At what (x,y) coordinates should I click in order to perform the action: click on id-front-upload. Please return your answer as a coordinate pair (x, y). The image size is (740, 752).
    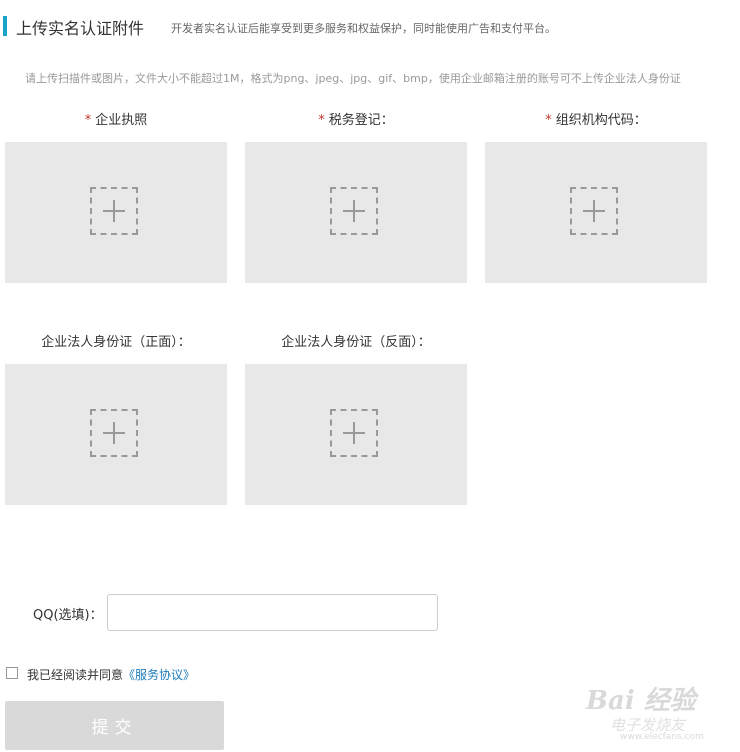
    Looking at the image, I should click on (116, 434).